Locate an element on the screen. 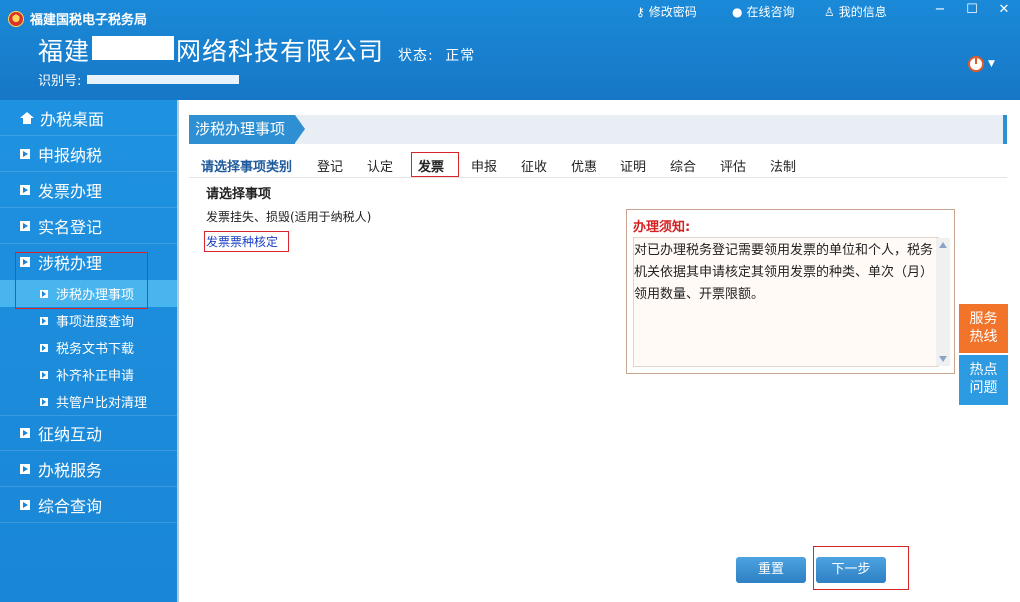  maximize-button: ☐ is located at coordinates (972, 10).